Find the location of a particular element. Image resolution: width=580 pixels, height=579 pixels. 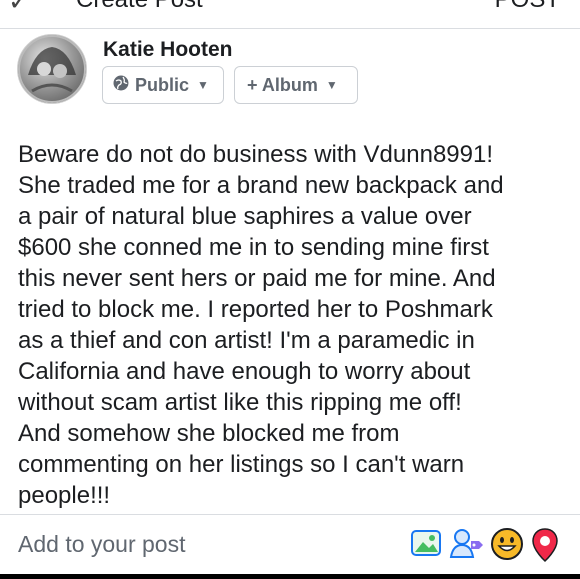

add-to-post-label: Add to your post is located at coordinates (102, 544).